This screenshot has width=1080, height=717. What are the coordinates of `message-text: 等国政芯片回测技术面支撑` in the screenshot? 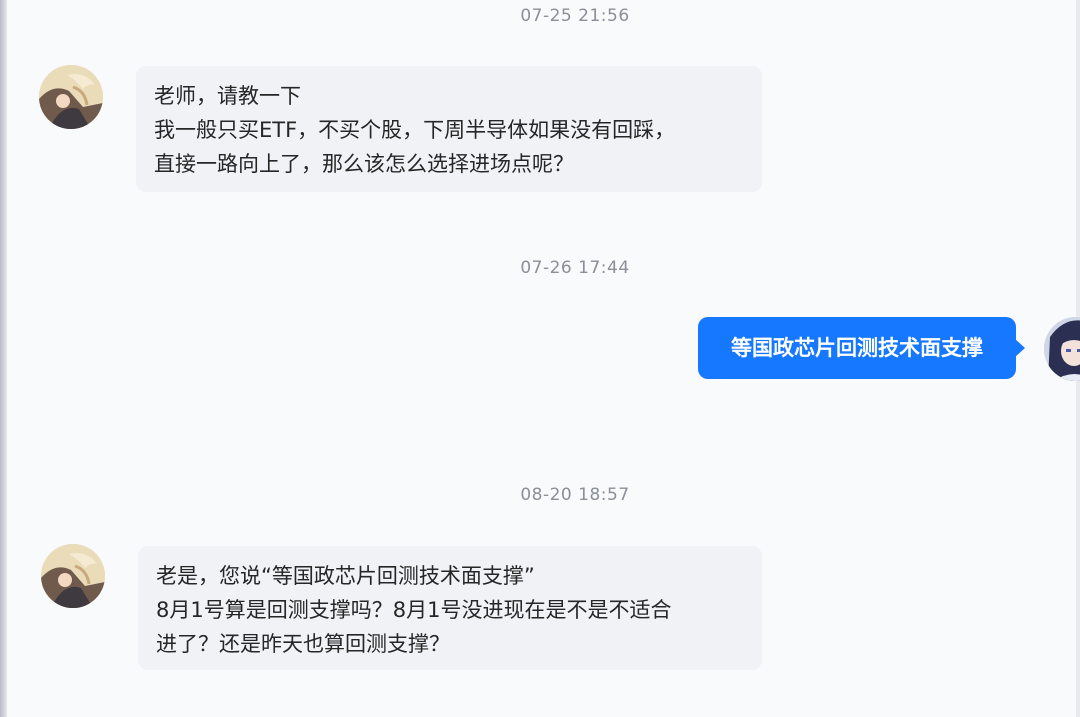 It's located at (857, 348).